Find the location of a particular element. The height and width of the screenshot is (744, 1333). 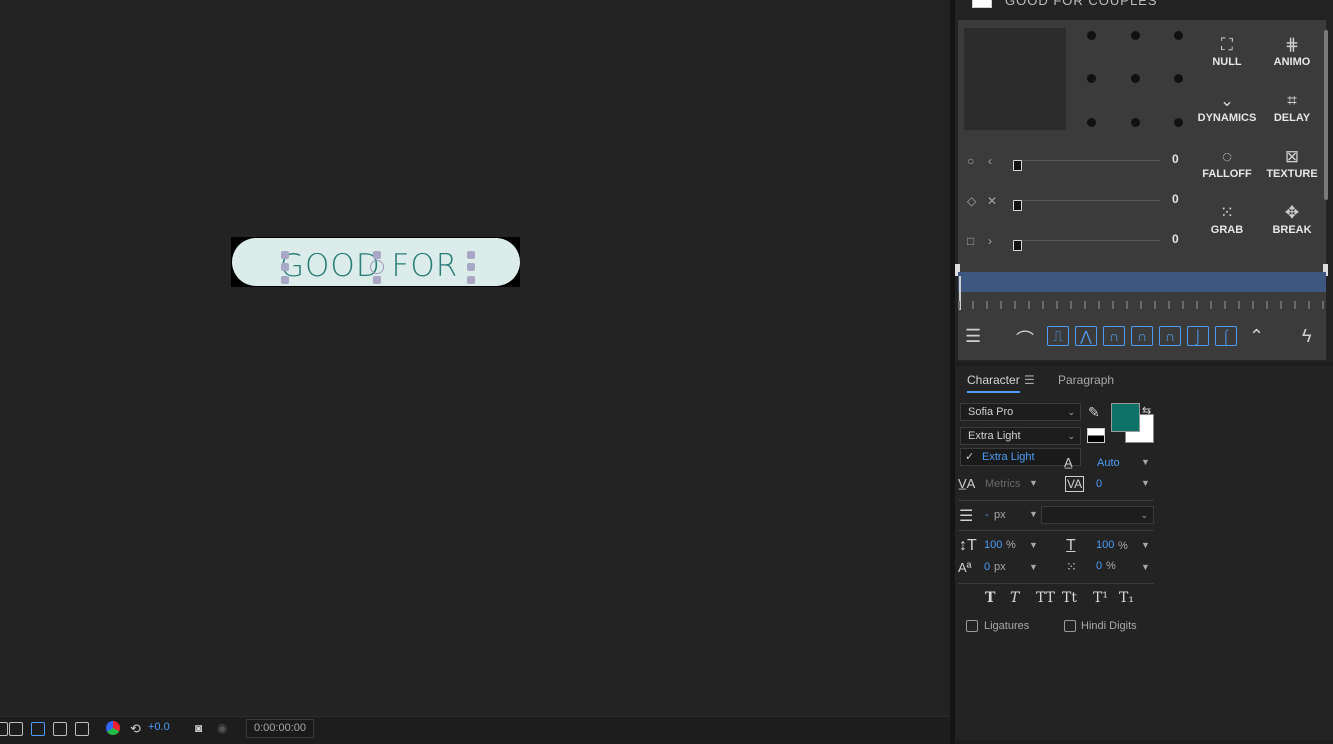

break-button: ✥ BREAK is located at coordinates (1292, 219).